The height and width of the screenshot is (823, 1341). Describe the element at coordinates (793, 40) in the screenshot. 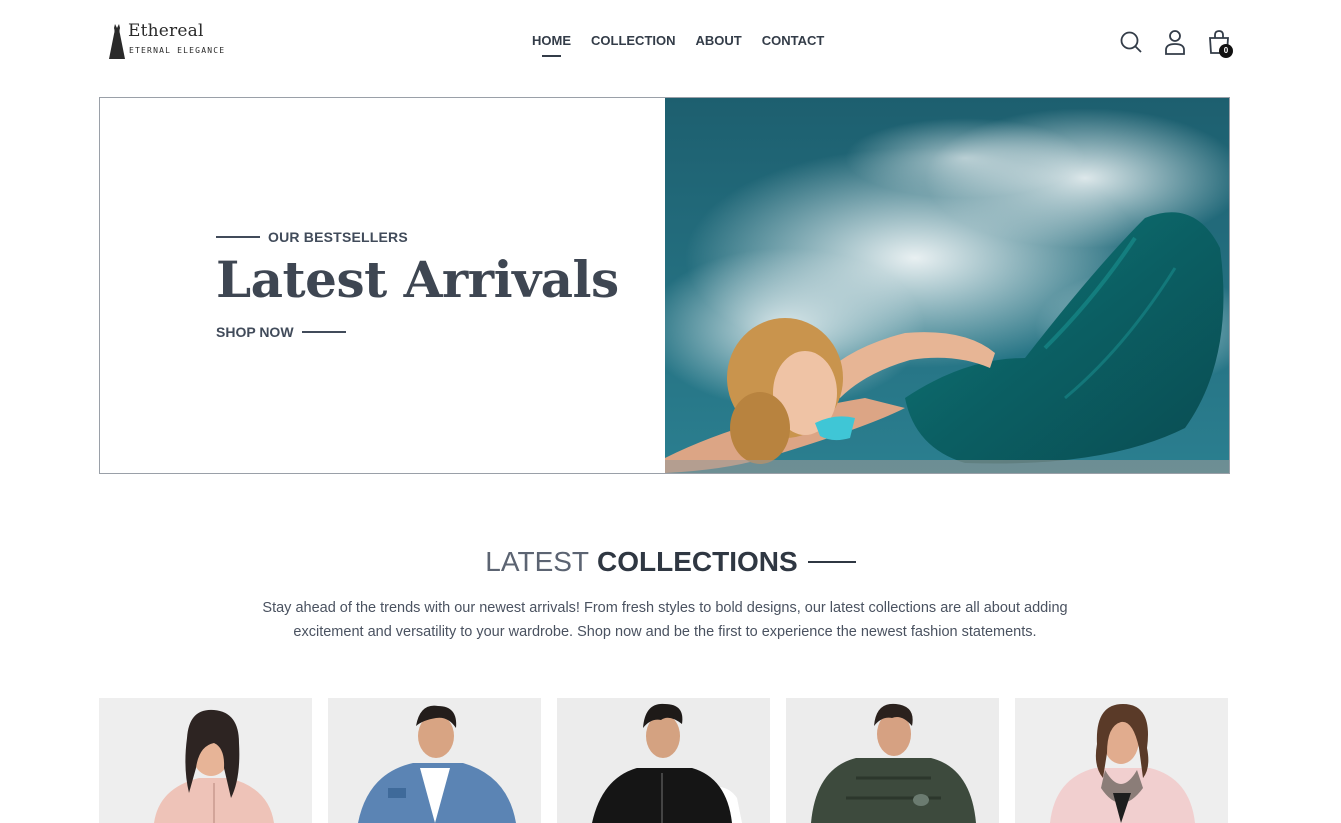

I see `nav-contact: CONTACT` at that location.